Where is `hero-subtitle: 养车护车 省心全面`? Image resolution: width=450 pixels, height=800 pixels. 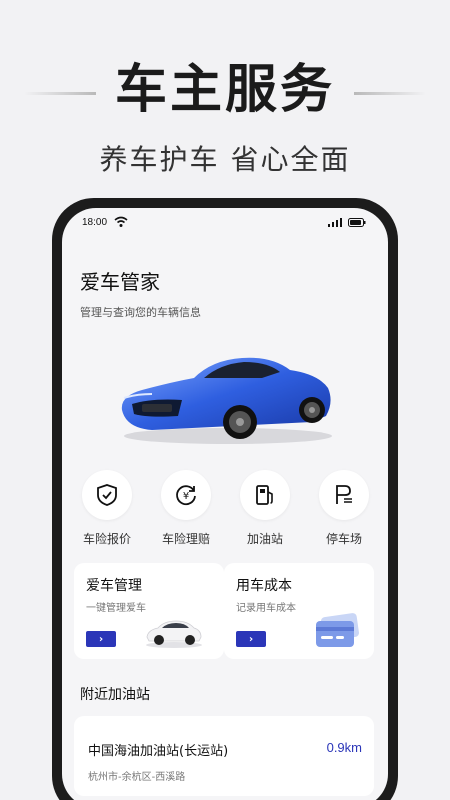
hero-subtitle: 养车护车 省心全面 is located at coordinates (225, 159).